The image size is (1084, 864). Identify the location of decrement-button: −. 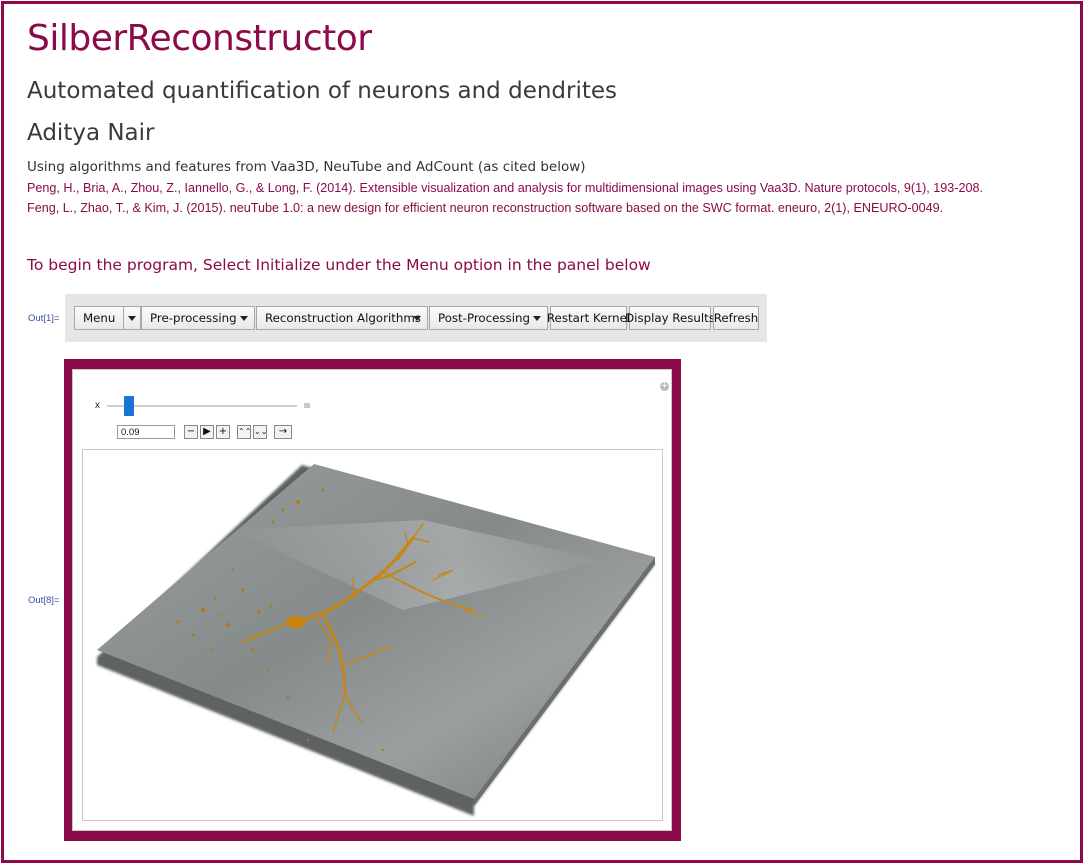
(191, 432).